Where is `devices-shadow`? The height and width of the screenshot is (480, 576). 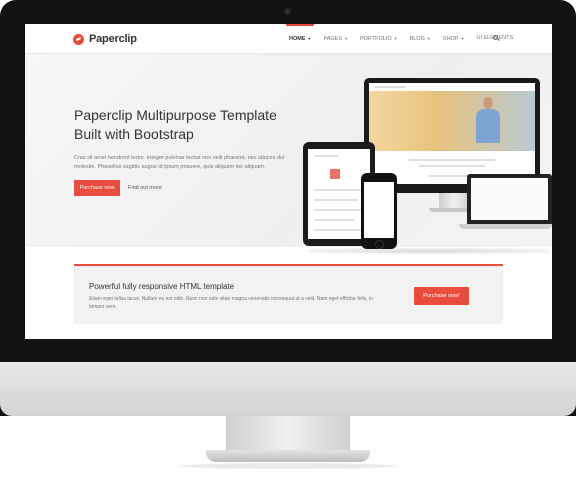 devices-shadow is located at coordinates (429, 251).